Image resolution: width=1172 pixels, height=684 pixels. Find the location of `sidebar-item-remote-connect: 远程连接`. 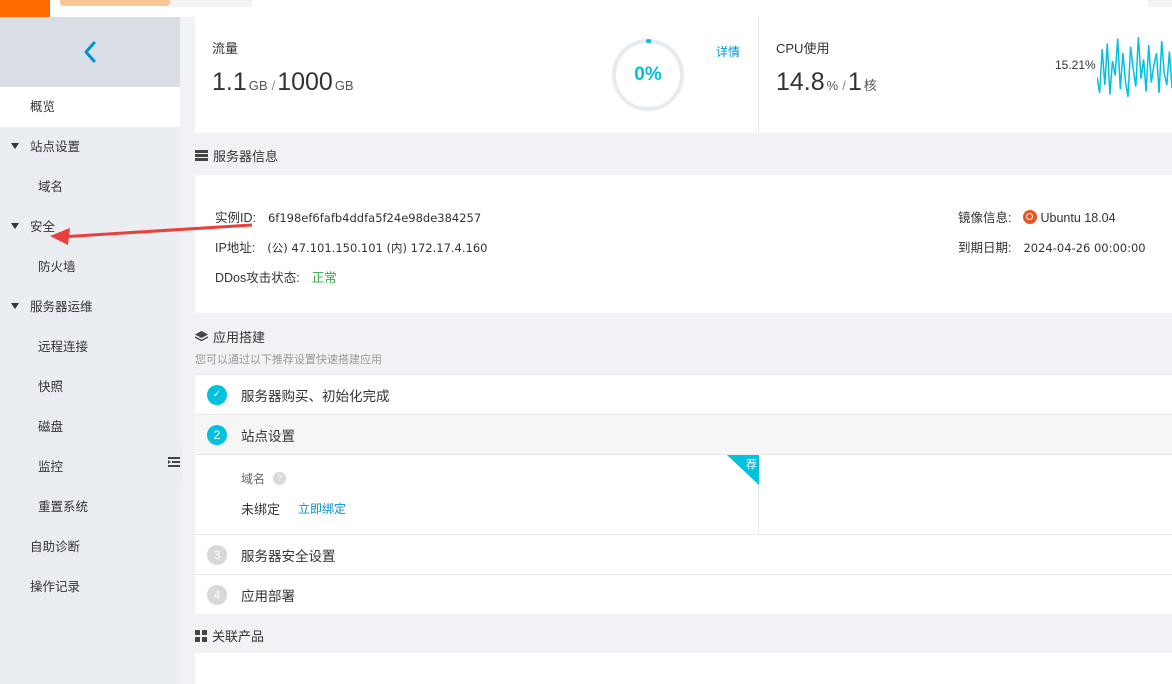

sidebar-item-remote-connect: 远程连接 is located at coordinates (90, 347).